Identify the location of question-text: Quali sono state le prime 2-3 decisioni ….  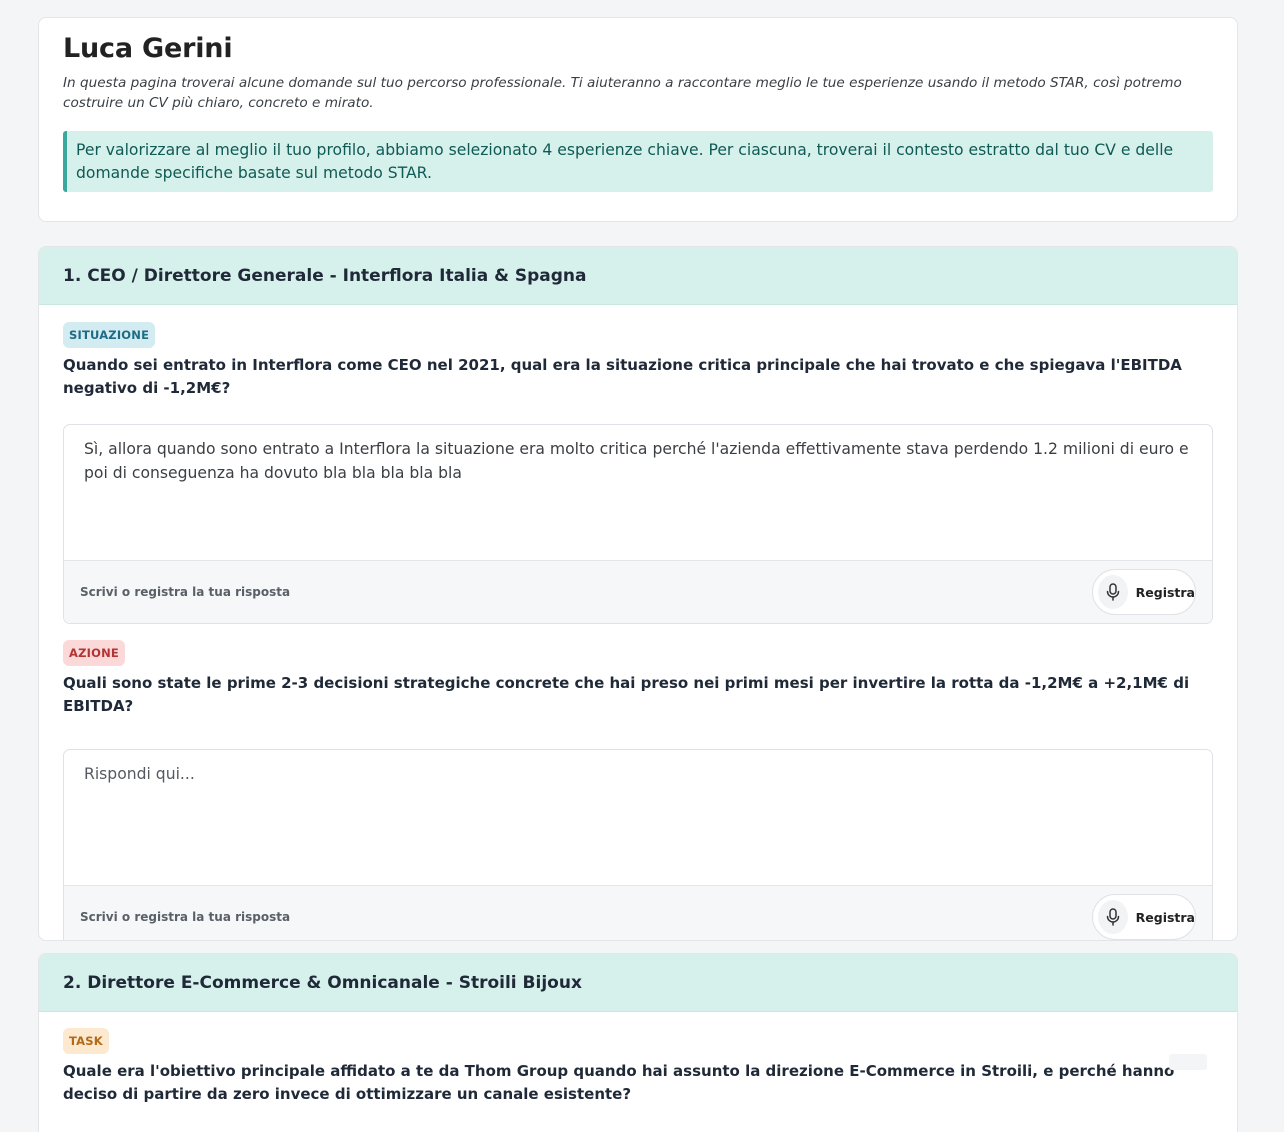
(626, 694).